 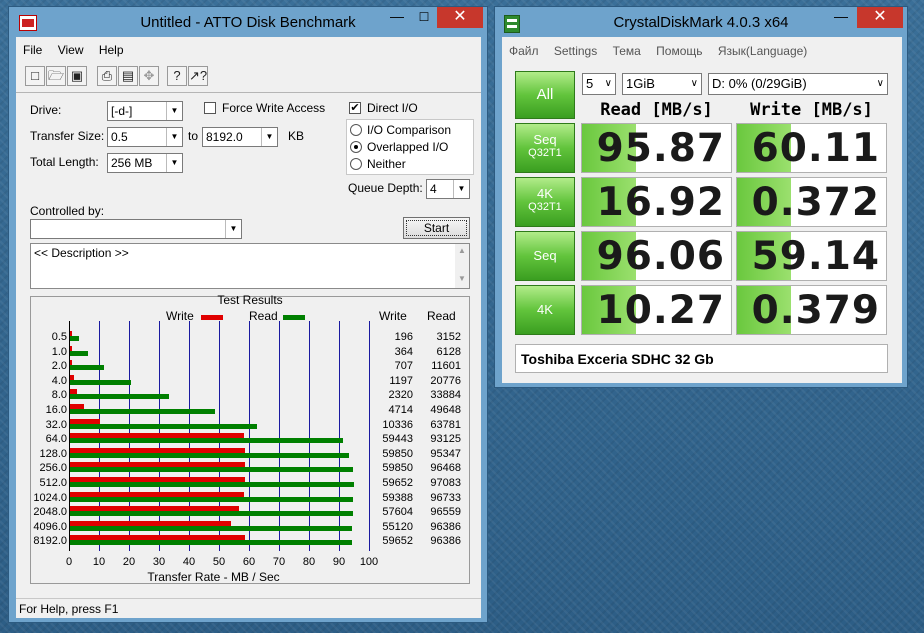 What do you see at coordinates (762, 51) in the screenshot?
I see `cdm-menu-language: Язык(Language)` at bounding box center [762, 51].